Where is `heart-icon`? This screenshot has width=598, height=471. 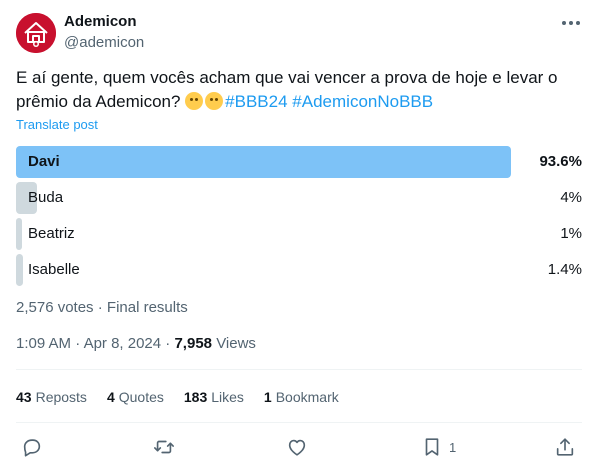
heart-icon is located at coordinates (297, 447).